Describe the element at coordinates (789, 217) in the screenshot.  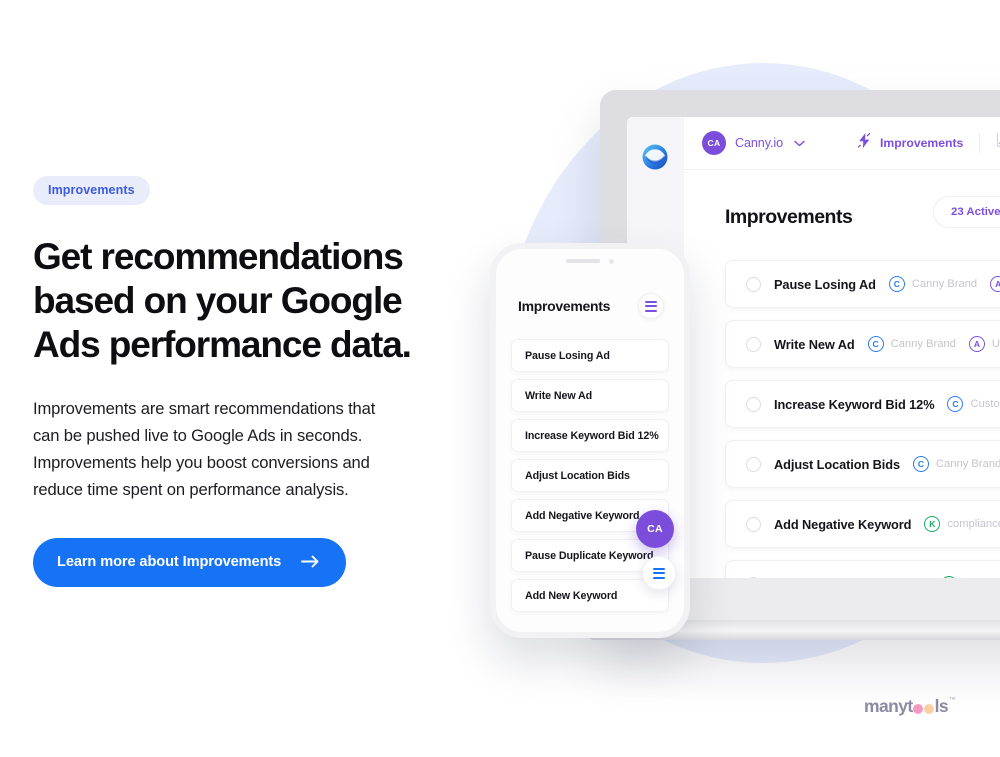
I see `panel-title: Improvements` at that location.